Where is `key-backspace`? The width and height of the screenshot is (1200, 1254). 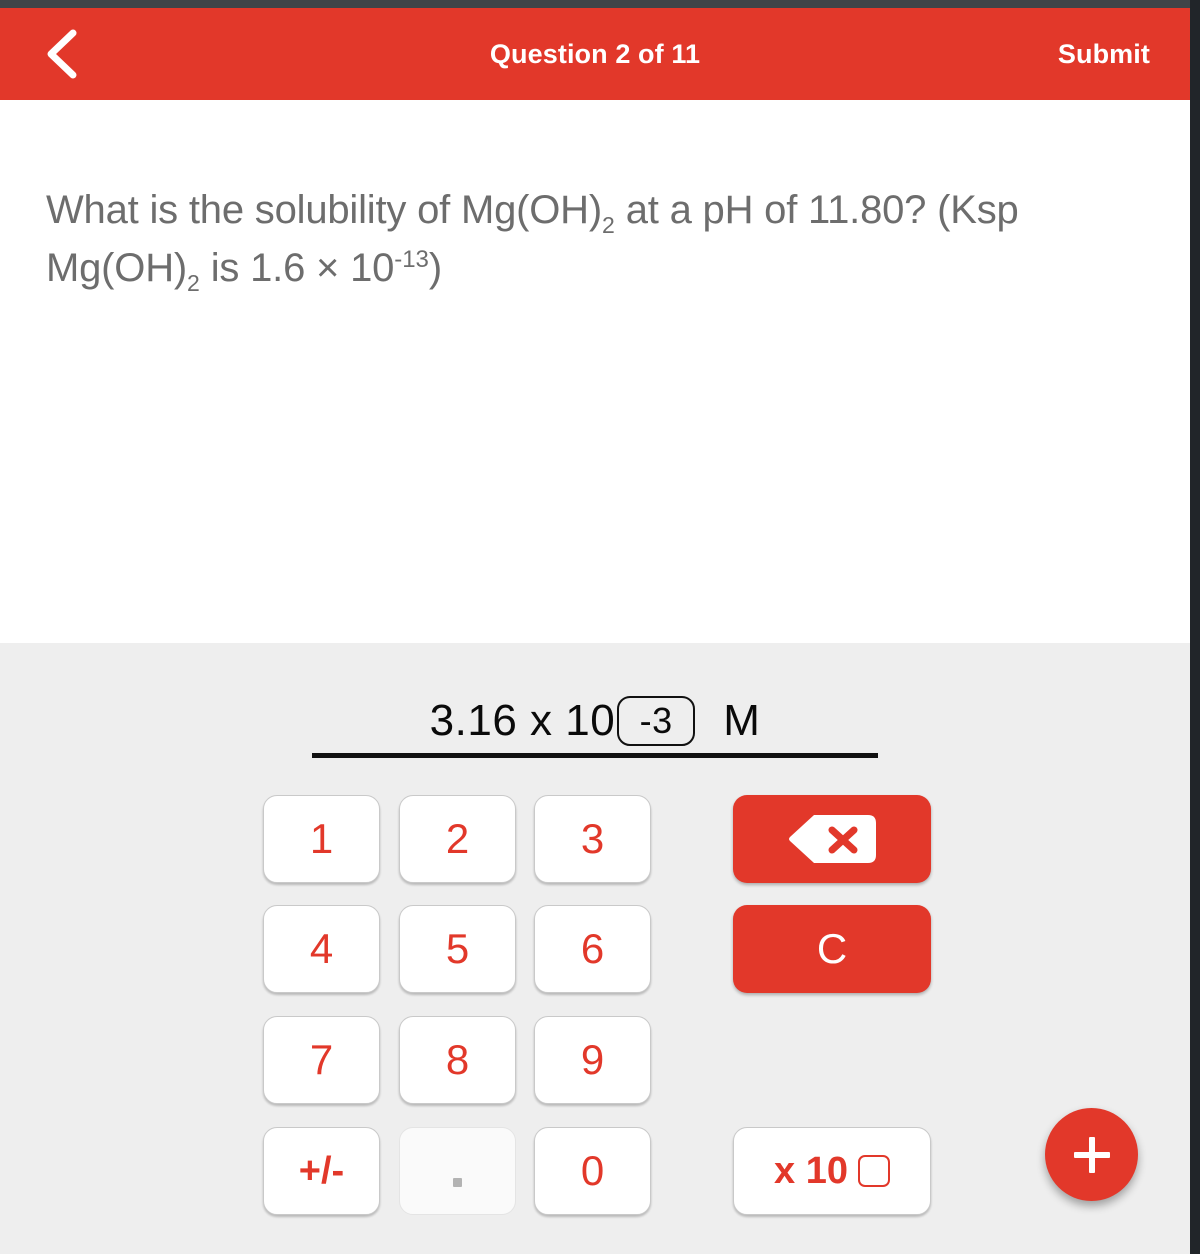 key-backspace is located at coordinates (832, 839).